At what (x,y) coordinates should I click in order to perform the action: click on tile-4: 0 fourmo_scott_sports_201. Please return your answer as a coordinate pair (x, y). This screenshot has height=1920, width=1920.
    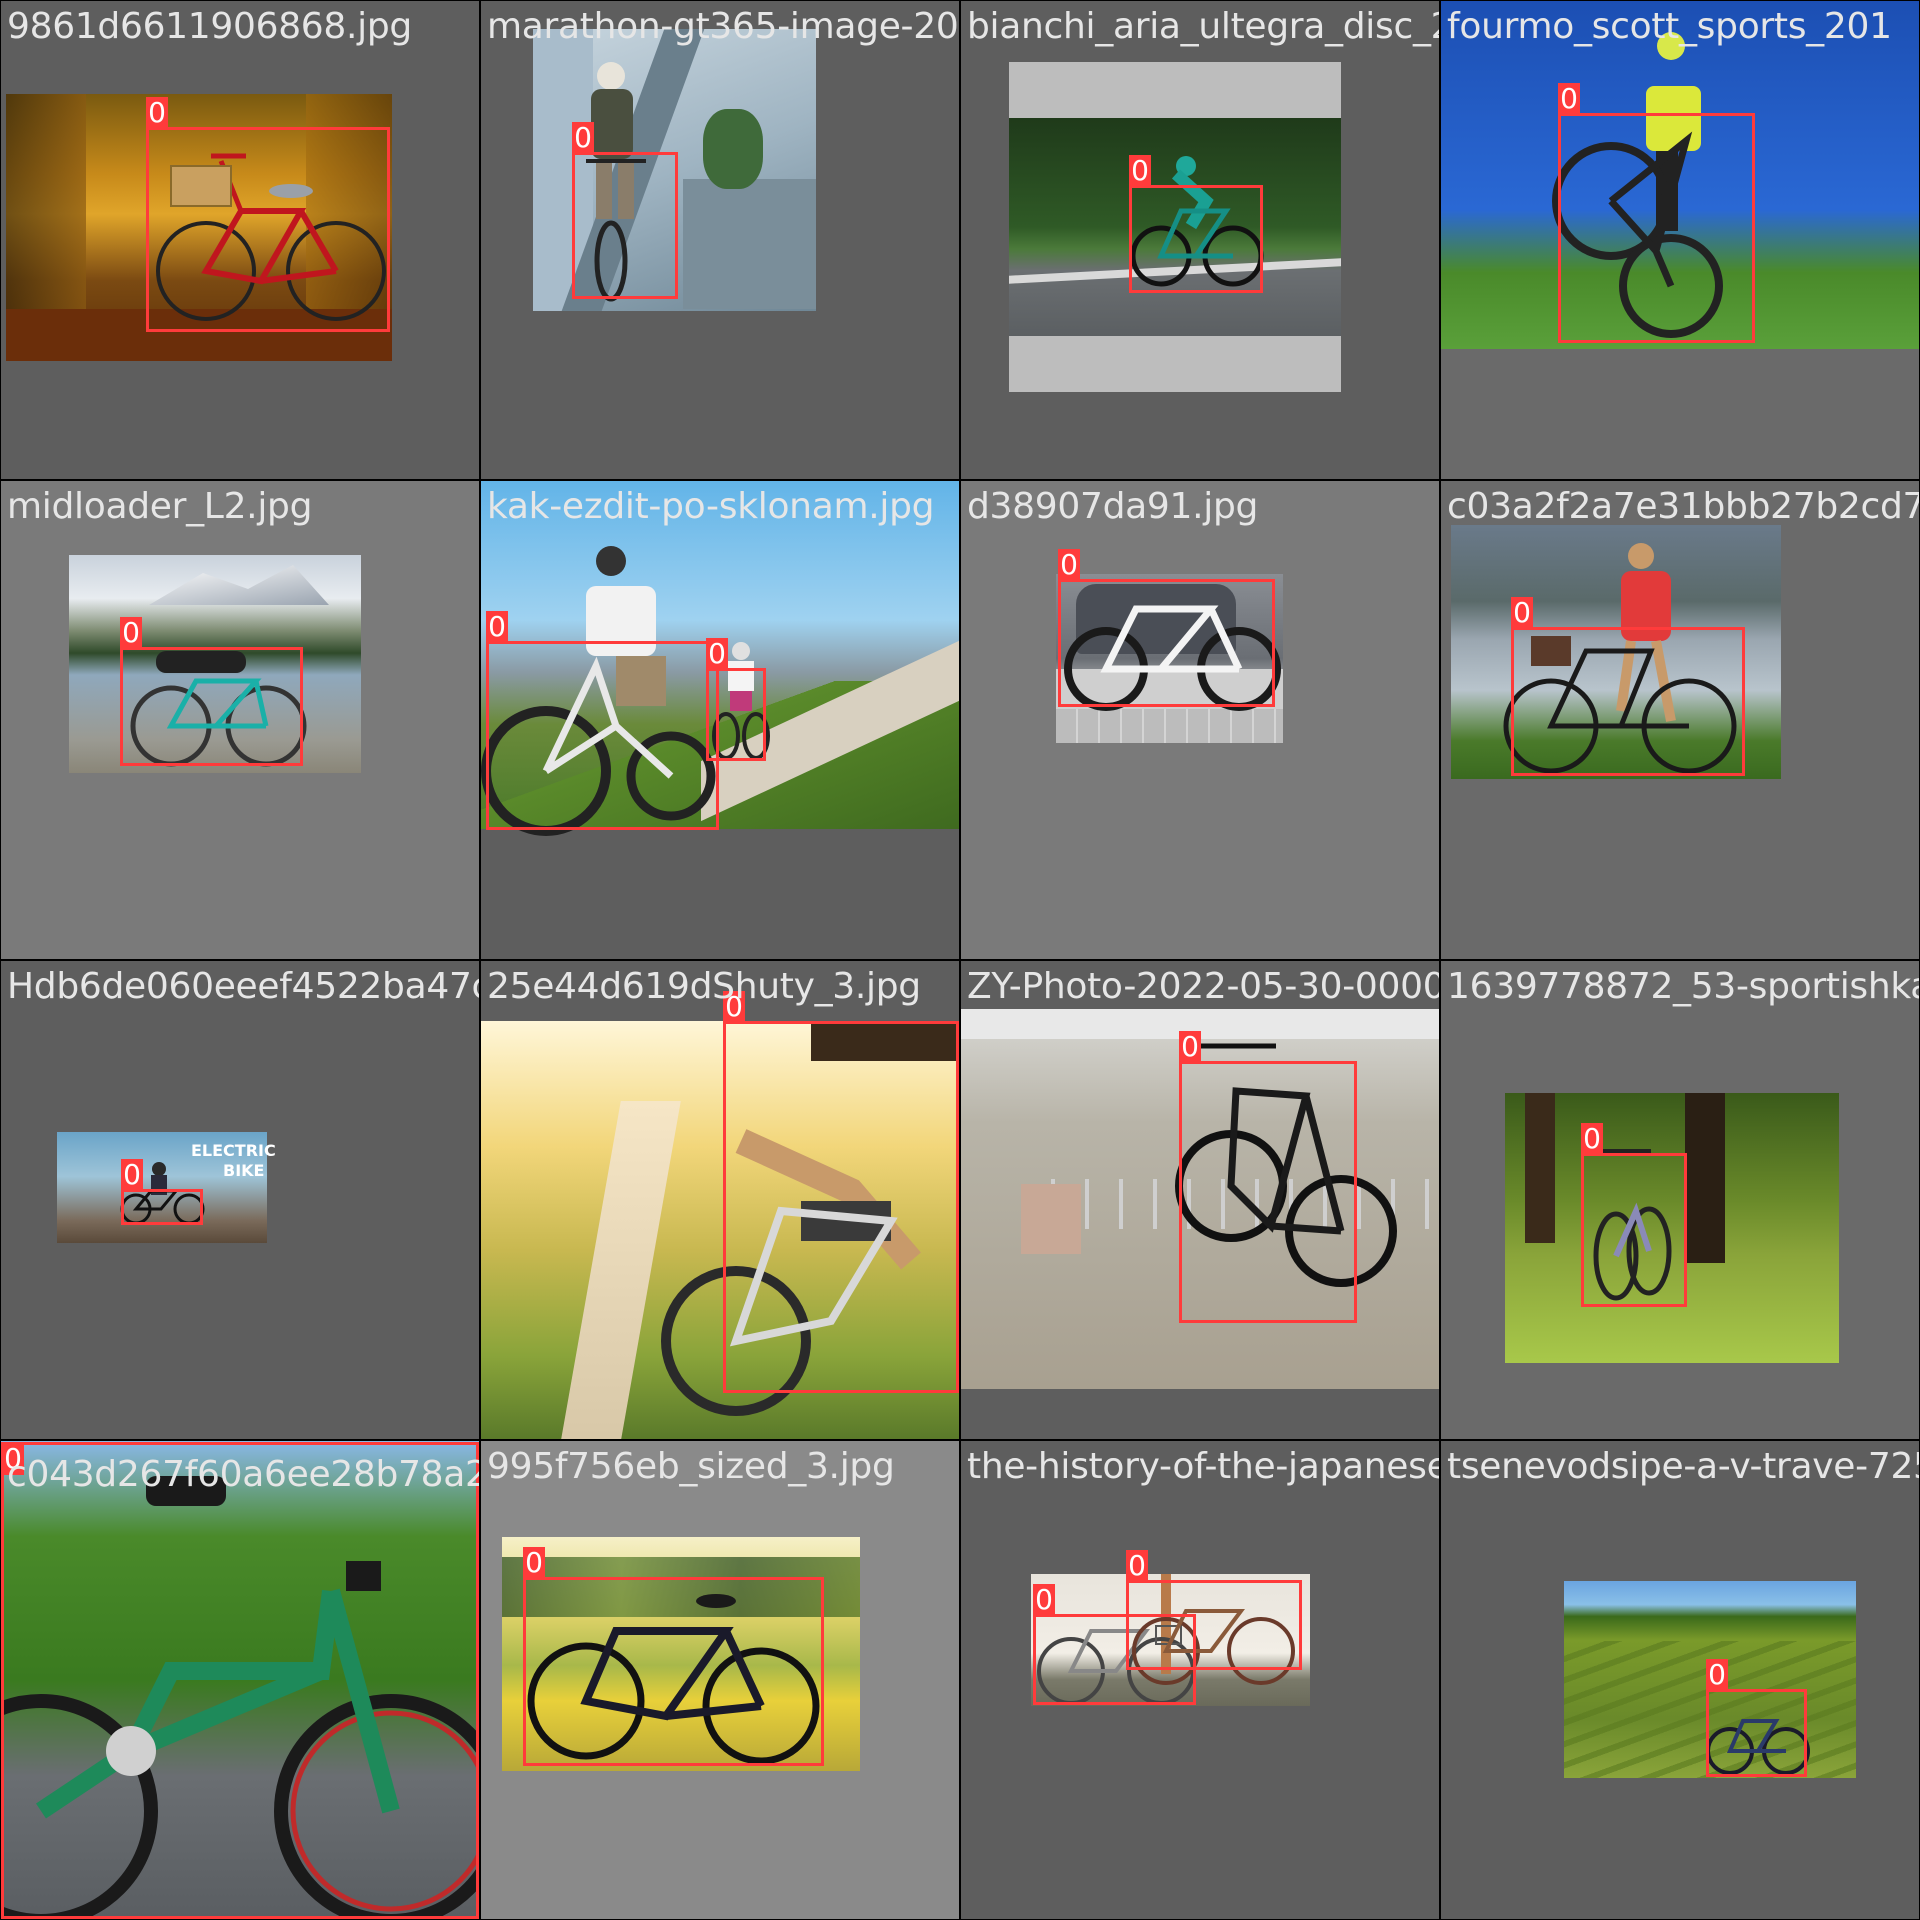
    Looking at the image, I should click on (1680, 240).